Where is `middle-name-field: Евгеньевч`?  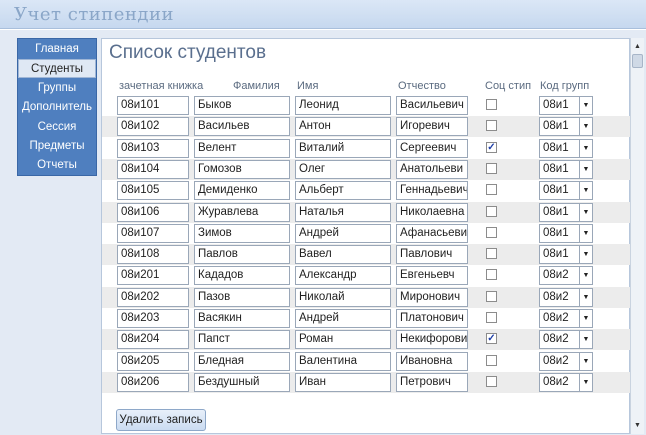 middle-name-field: Евгеньевч is located at coordinates (432, 276).